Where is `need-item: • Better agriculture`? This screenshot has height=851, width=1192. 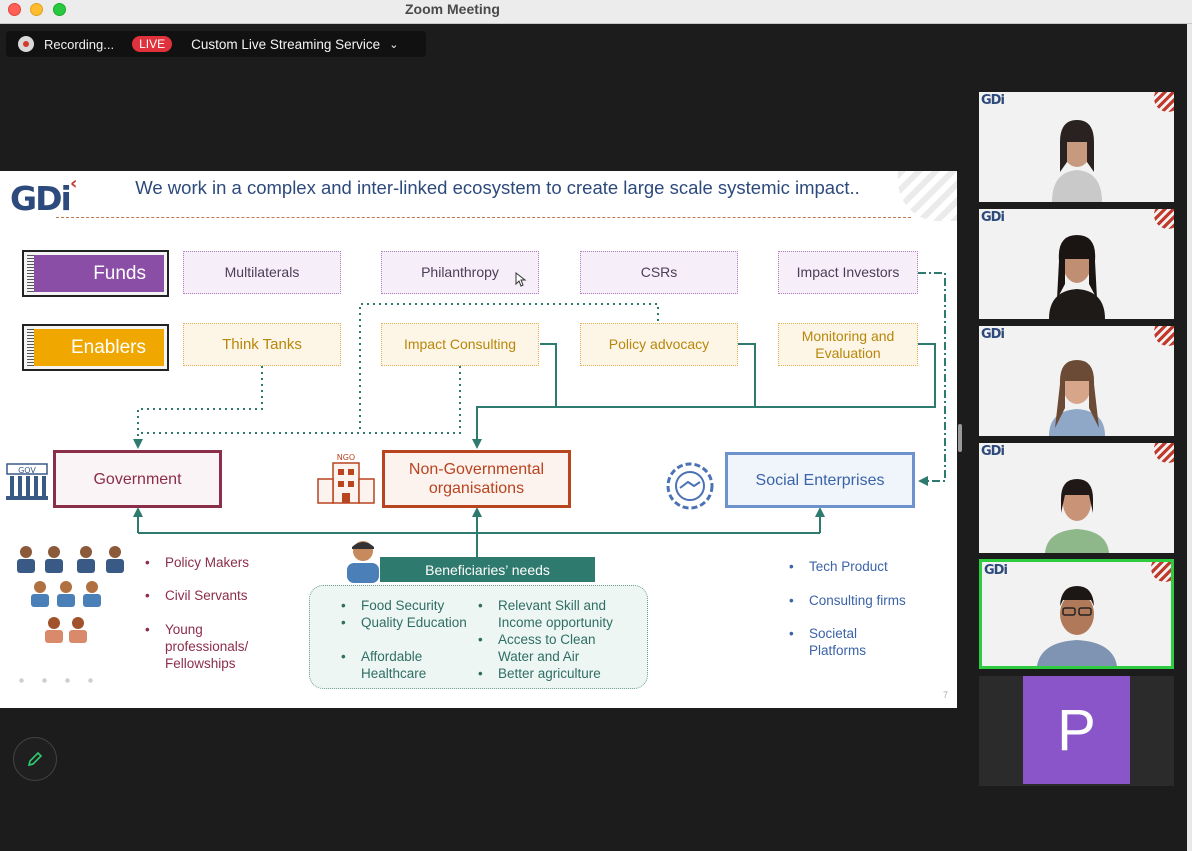 need-item: • Better agriculture is located at coordinates (539, 673).